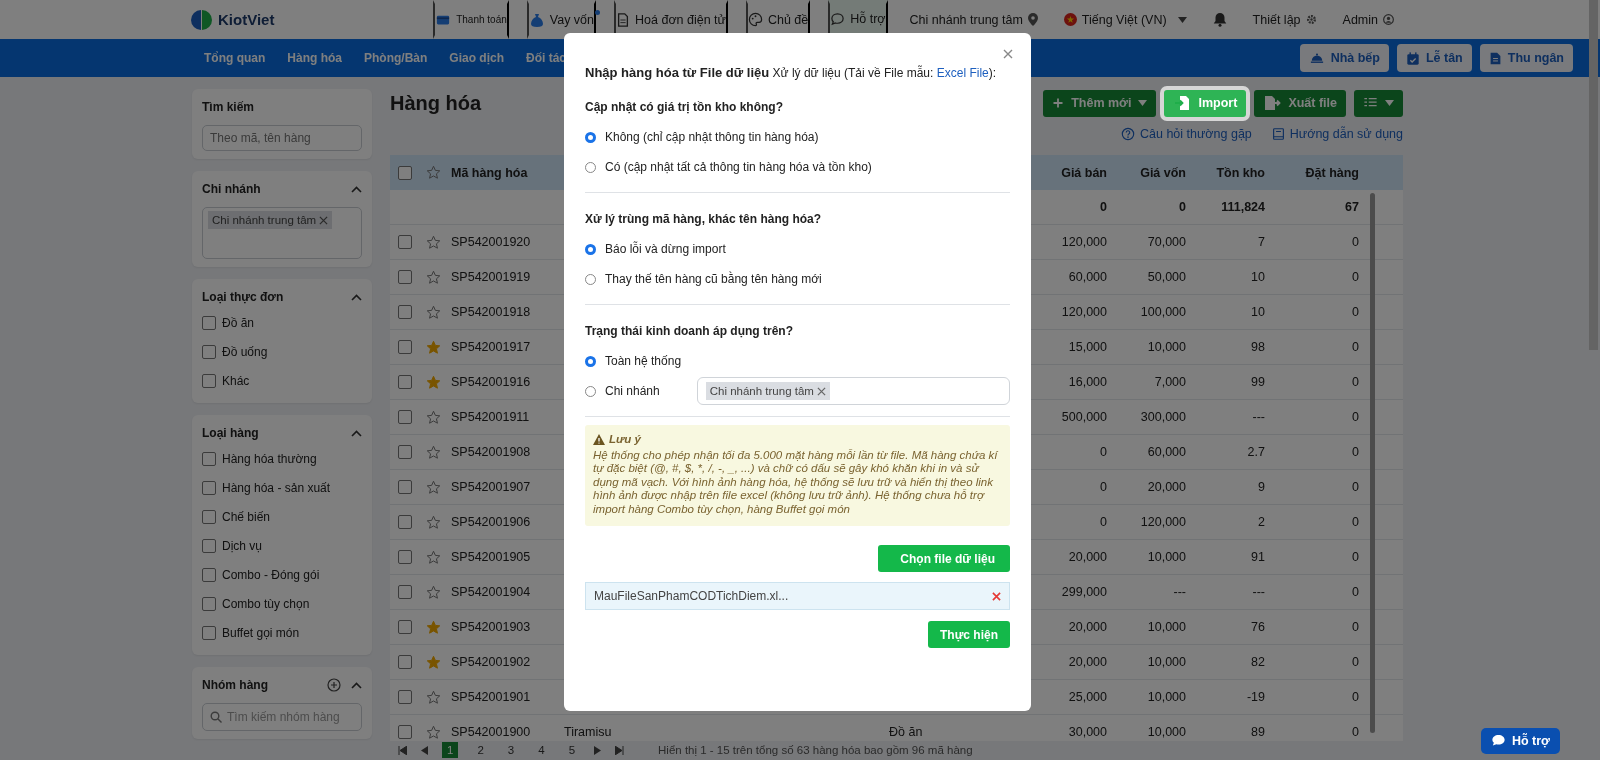 This screenshot has height=760, width=1600. What do you see at coordinates (1346, 134) in the screenshot?
I see `help-link: Hướng dẫn sử dụng` at bounding box center [1346, 134].